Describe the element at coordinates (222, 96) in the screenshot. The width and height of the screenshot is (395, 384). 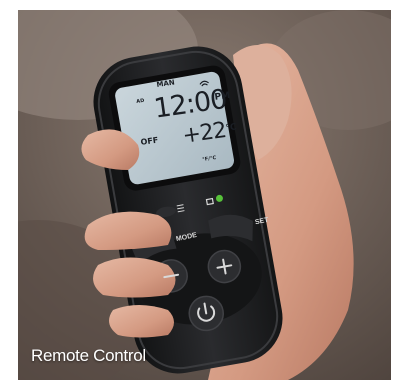
I see `lcd-ampm: PM` at that location.